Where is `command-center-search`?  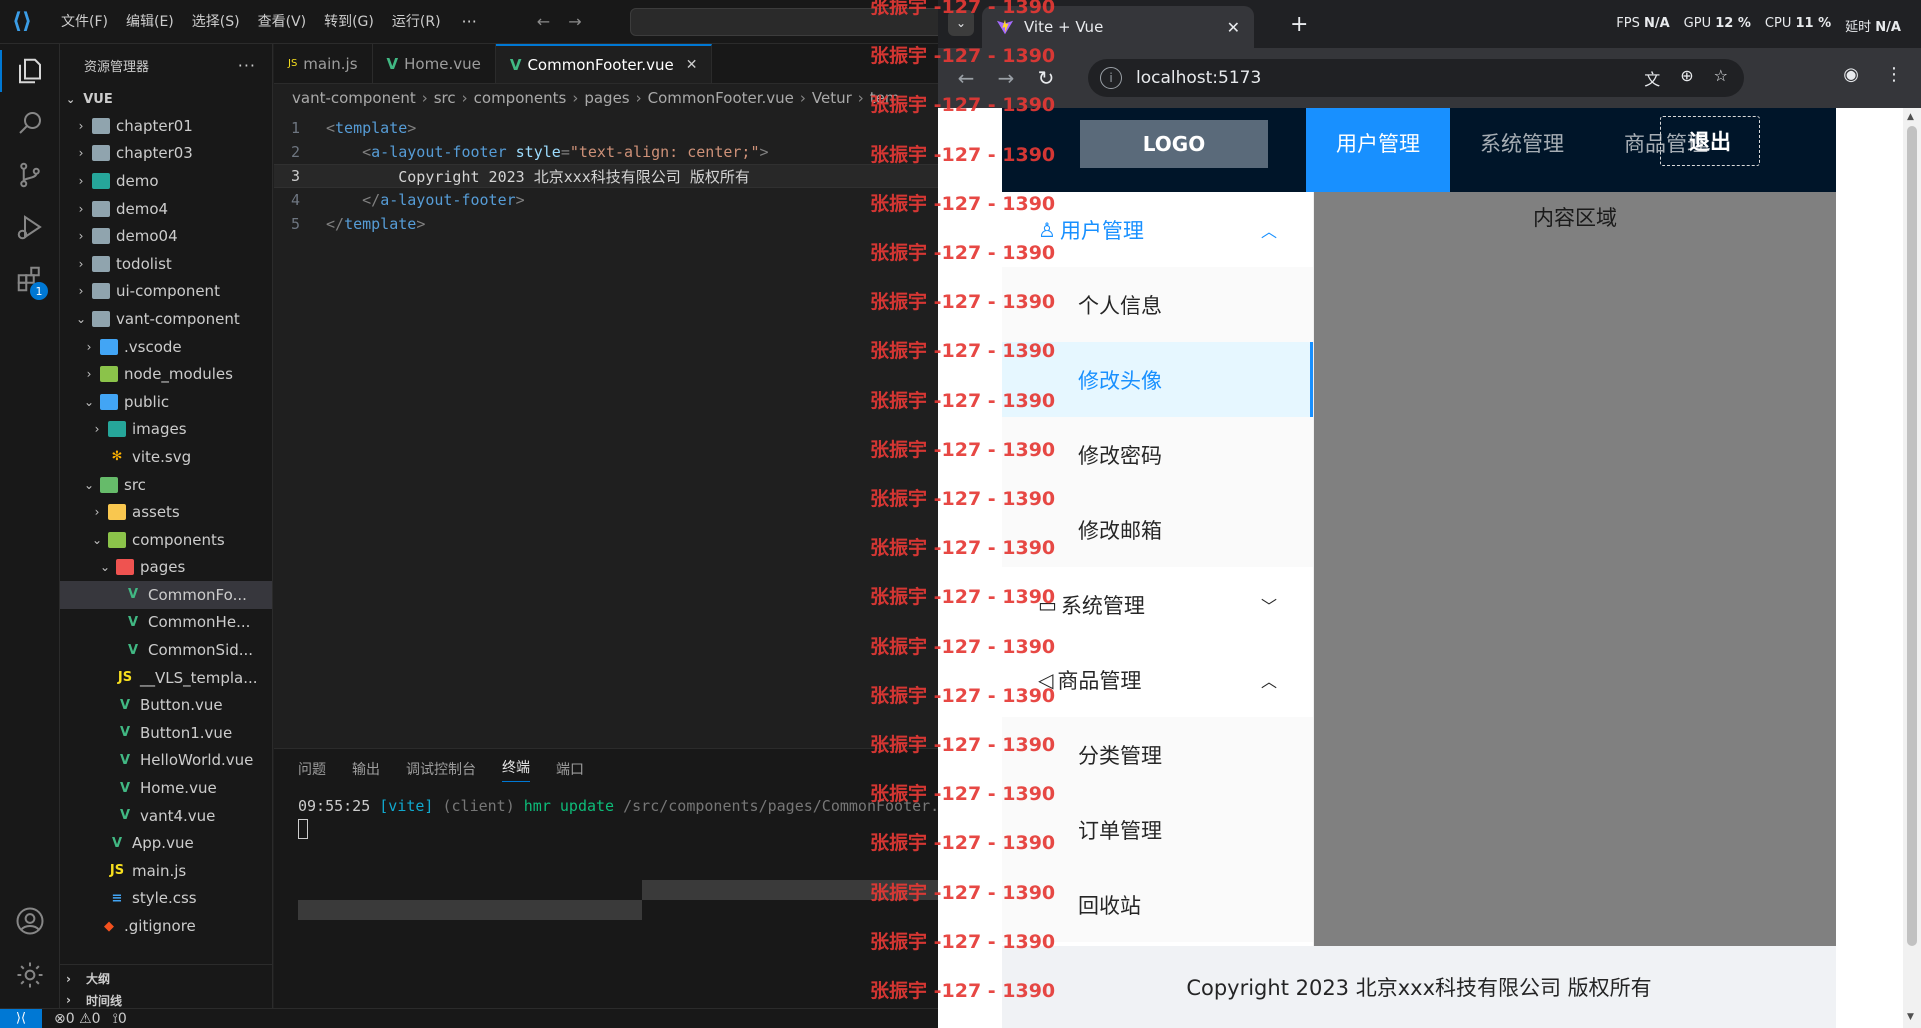
command-center-search is located at coordinates (784, 22).